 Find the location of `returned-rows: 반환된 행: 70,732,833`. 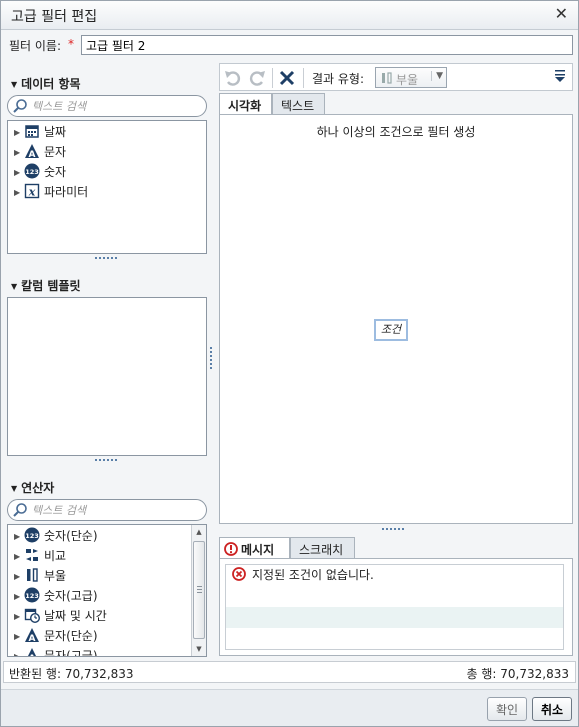

returned-rows: 반환된 행: 70,732,833 is located at coordinates (71, 674).